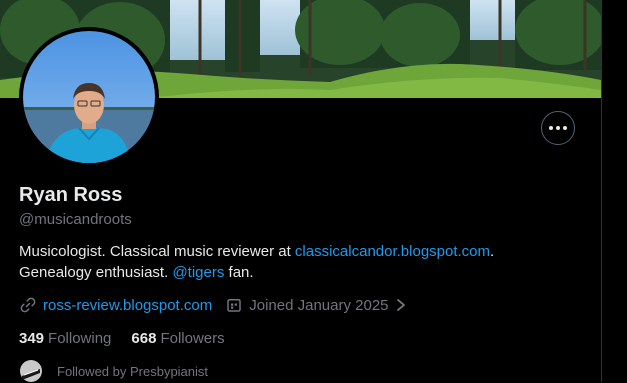 The height and width of the screenshot is (383, 627). What do you see at coordinates (177, 338) in the screenshot?
I see `followers-link: 668 Followers` at bounding box center [177, 338].